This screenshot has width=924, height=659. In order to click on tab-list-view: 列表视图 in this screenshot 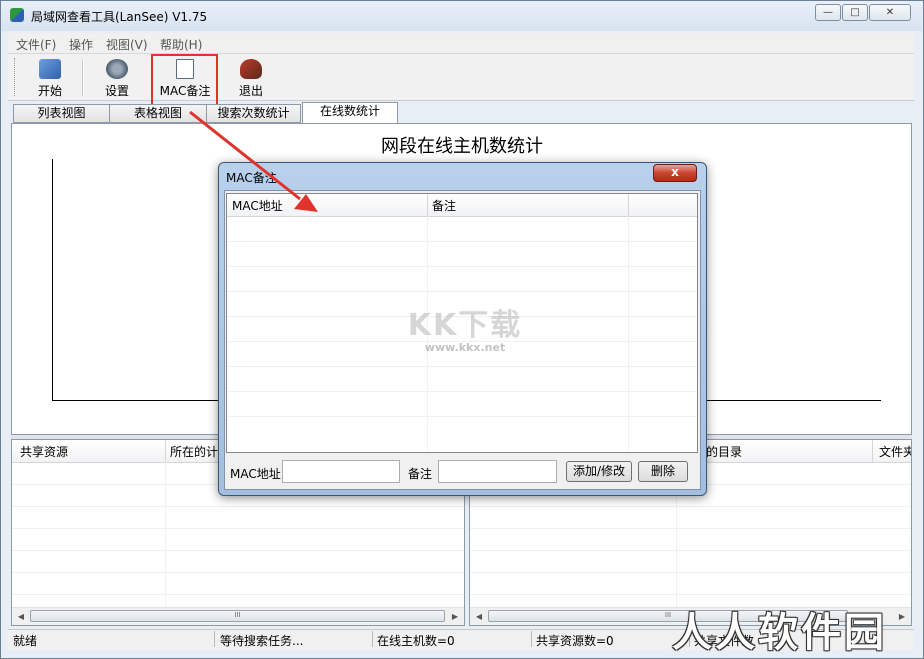, I will do `click(61, 113)`.